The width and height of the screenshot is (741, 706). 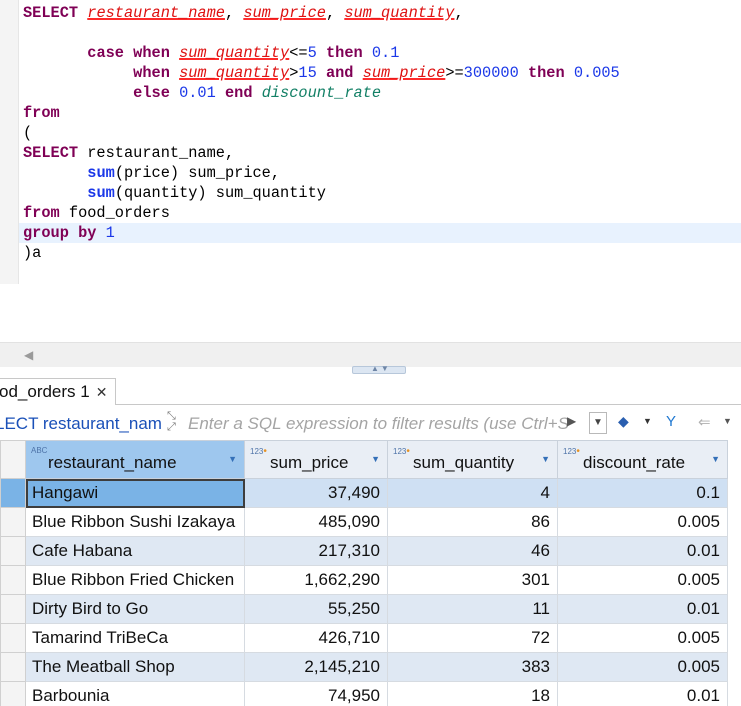 What do you see at coordinates (135, 667) in the screenshot?
I see `table-cell: The Meatball Shop` at bounding box center [135, 667].